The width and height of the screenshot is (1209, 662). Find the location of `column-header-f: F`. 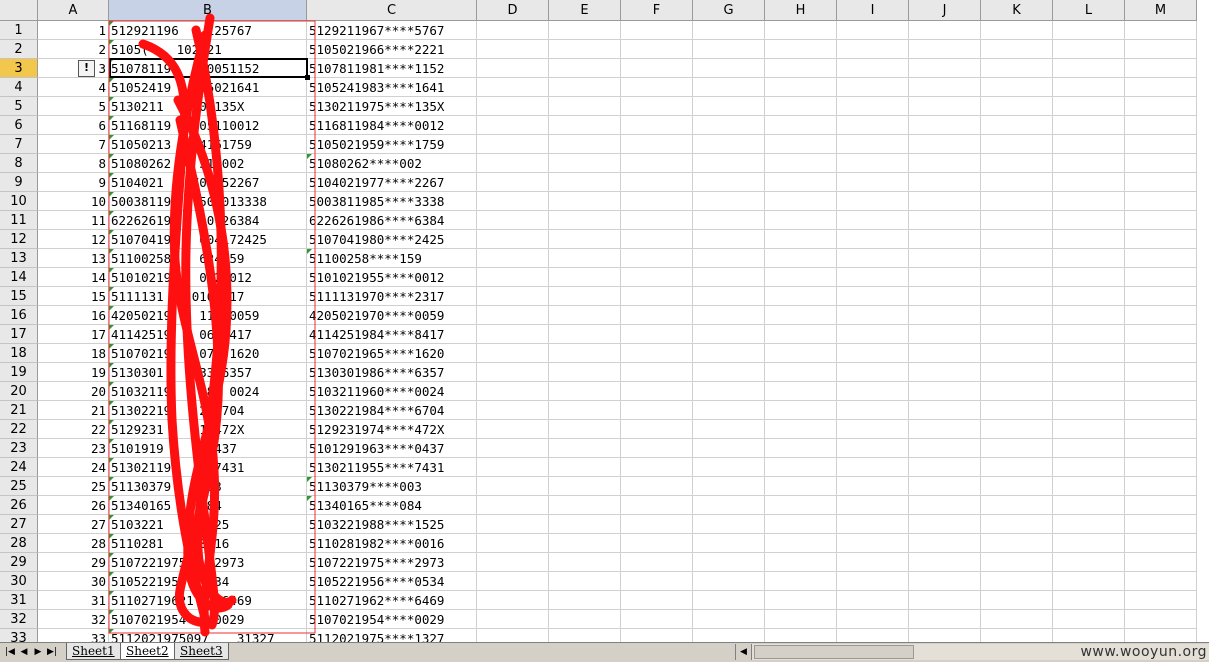

column-header-f: F is located at coordinates (657, 10).